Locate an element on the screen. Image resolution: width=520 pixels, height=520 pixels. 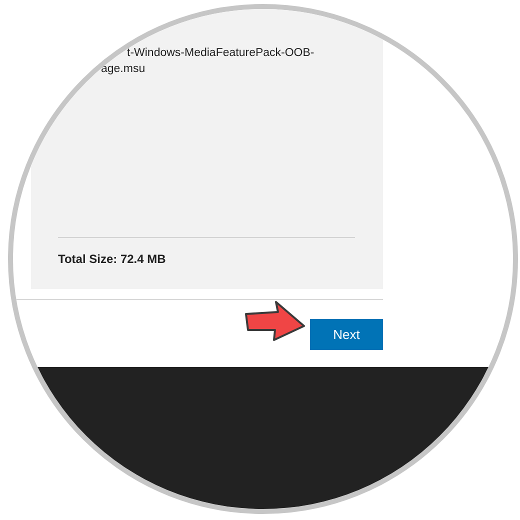
total-size-label: Total Size: 72.4 MB is located at coordinates (112, 259).